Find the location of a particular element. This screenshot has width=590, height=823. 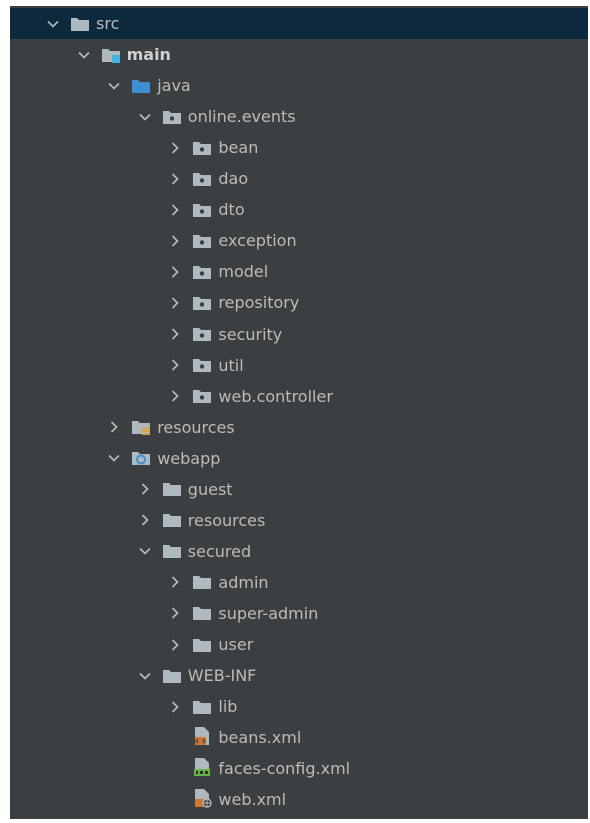

tree-node-label: lib is located at coordinates (228, 707).